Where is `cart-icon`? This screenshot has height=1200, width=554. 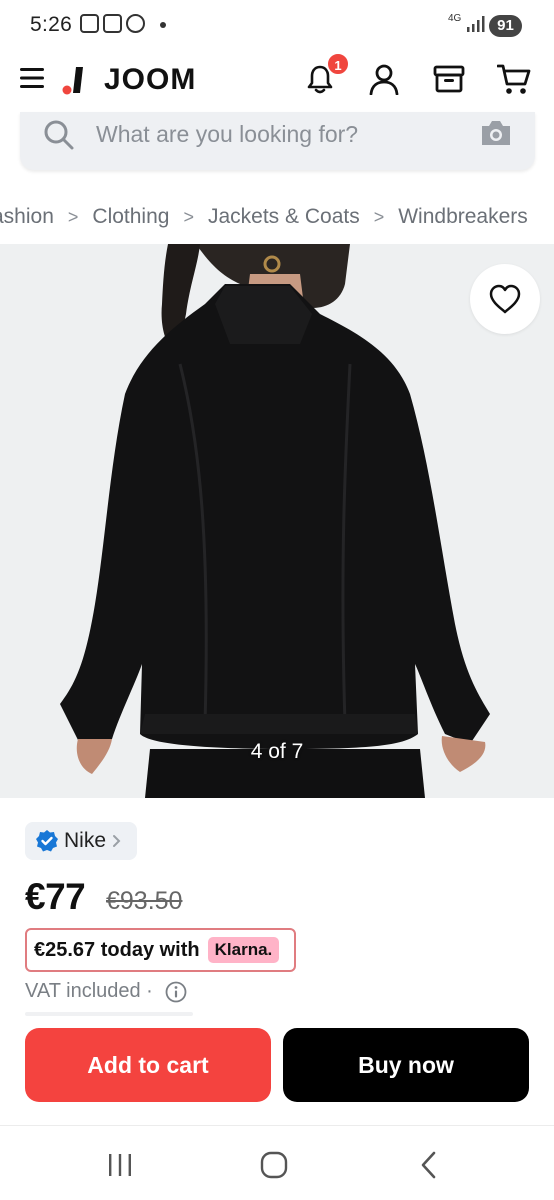 cart-icon is located at coordinates (514, 79).